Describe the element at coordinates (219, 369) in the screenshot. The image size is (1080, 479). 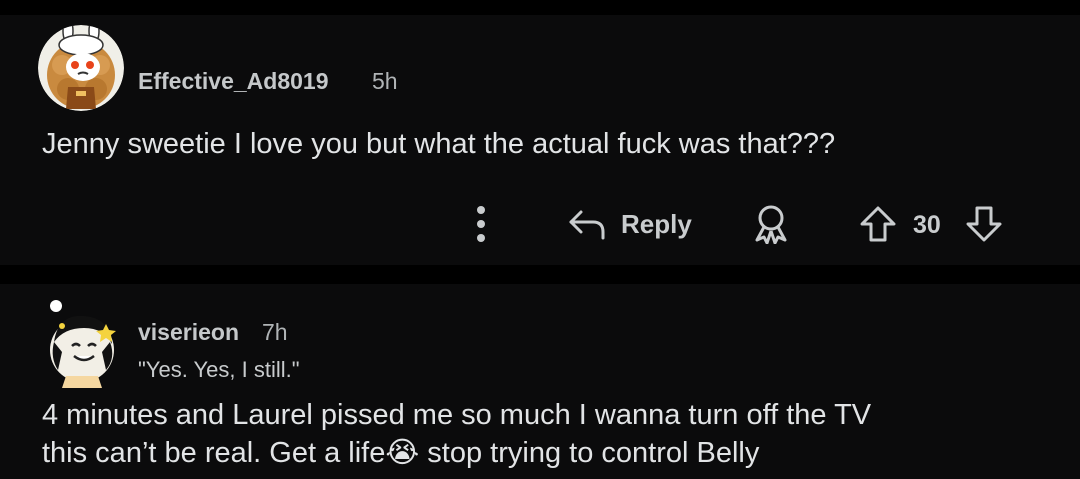
I see `user-flair: "Yes. Yes, I still."` at that location.